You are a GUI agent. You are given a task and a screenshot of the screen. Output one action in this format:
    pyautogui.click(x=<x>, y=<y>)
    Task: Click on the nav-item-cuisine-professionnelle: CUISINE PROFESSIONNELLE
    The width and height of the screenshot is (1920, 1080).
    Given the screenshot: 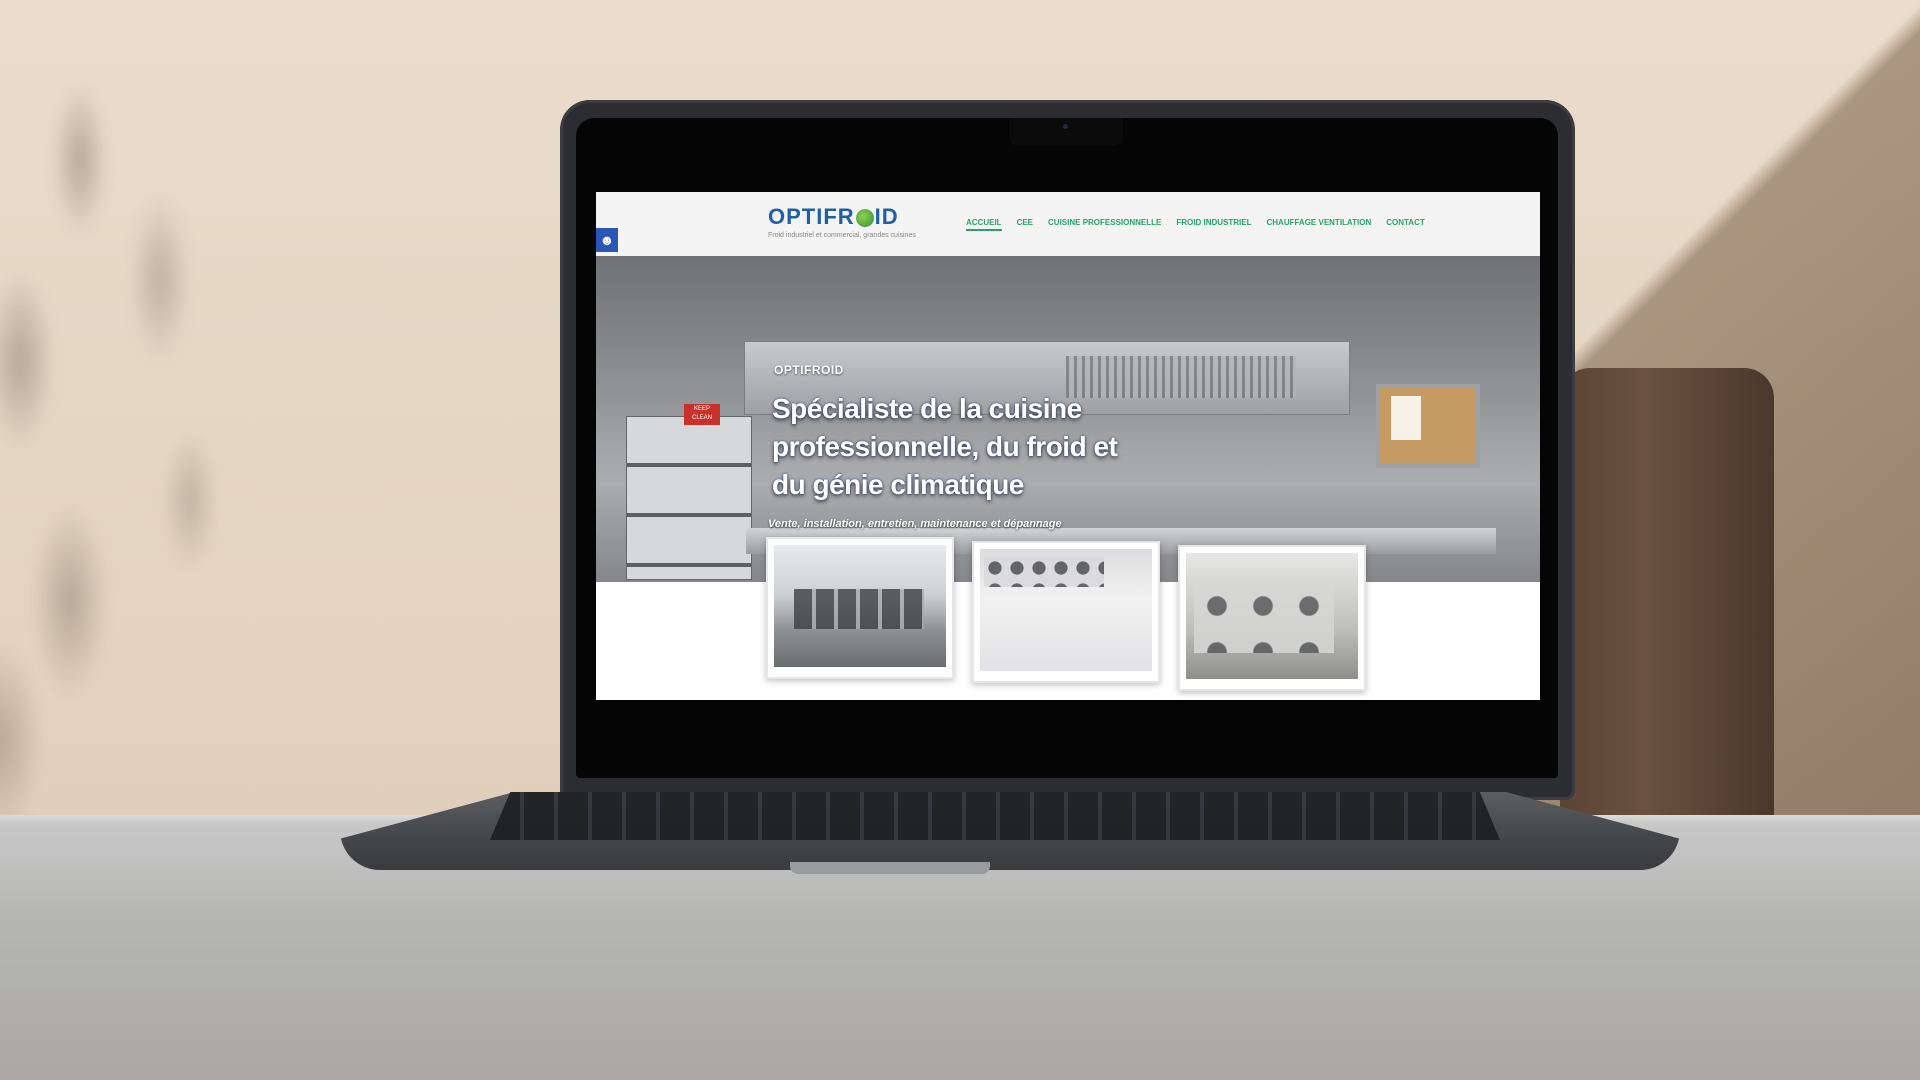 What is the action you would take?
    pyautogui.click(x=1104, y=224)
    